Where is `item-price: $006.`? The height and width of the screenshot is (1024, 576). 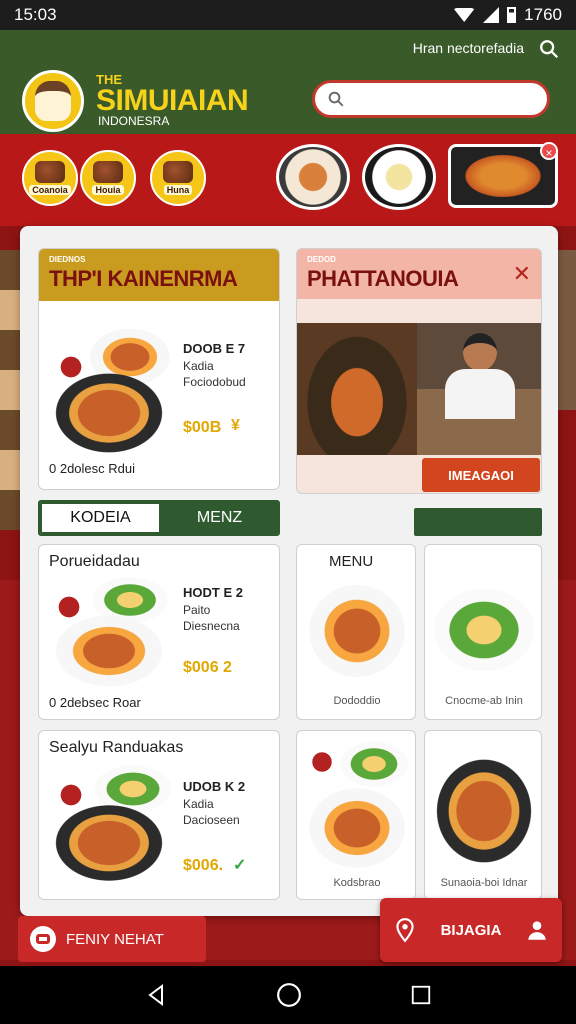
item-price: $006. is located at coordinates (203, 865).